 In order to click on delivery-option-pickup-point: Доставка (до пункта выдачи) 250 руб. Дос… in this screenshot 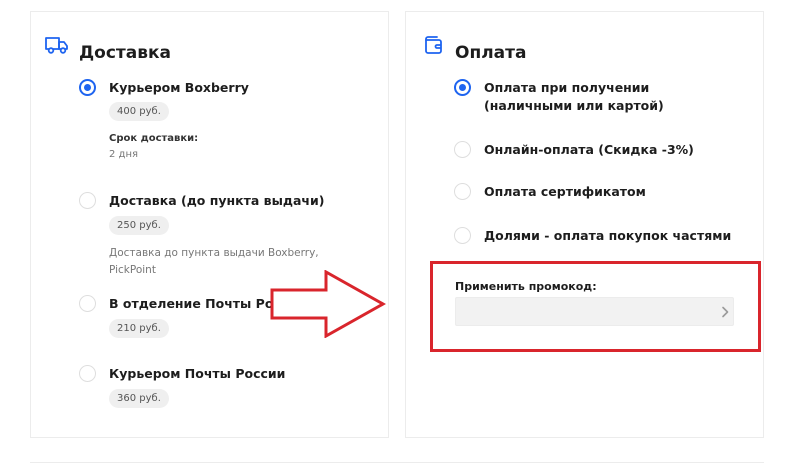, I will do `click(229, 237)`.